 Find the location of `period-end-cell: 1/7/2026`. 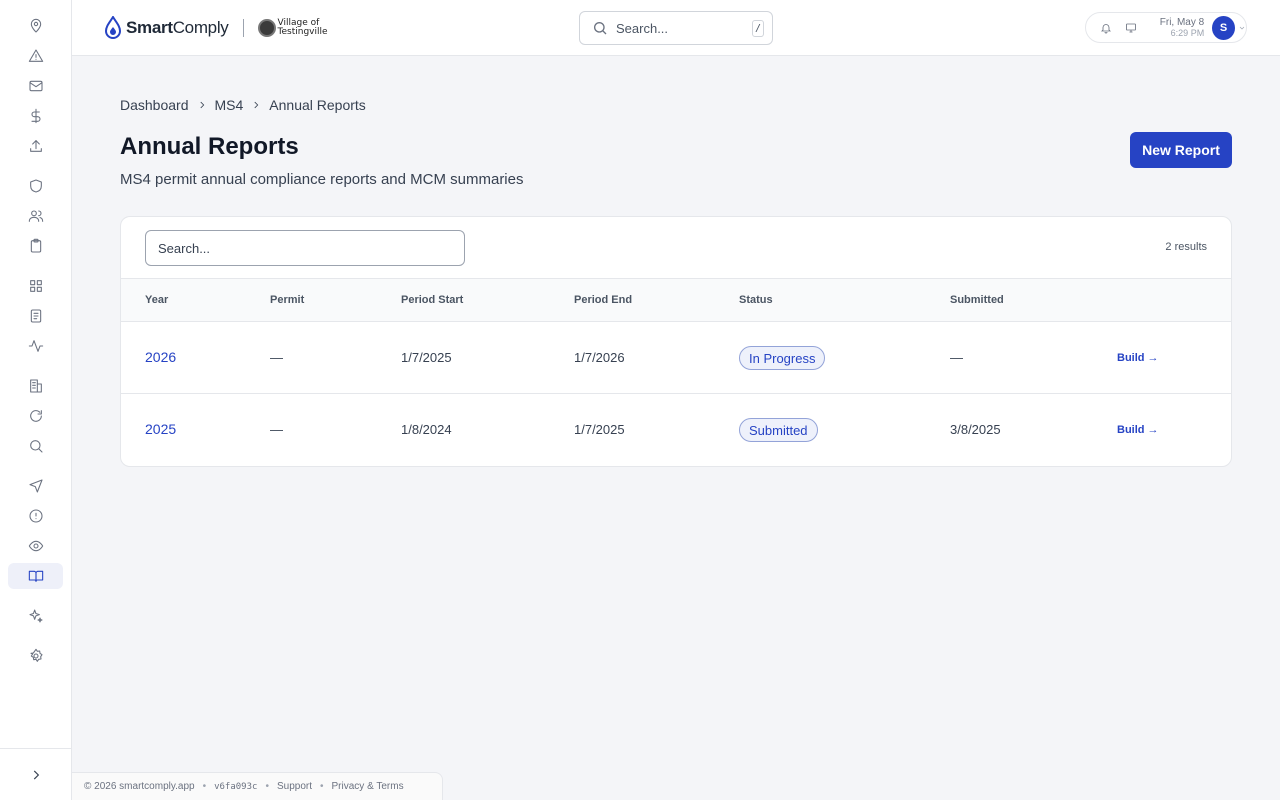

period-end-cell: 1/7/2026 is located at coordinates (599, 357).